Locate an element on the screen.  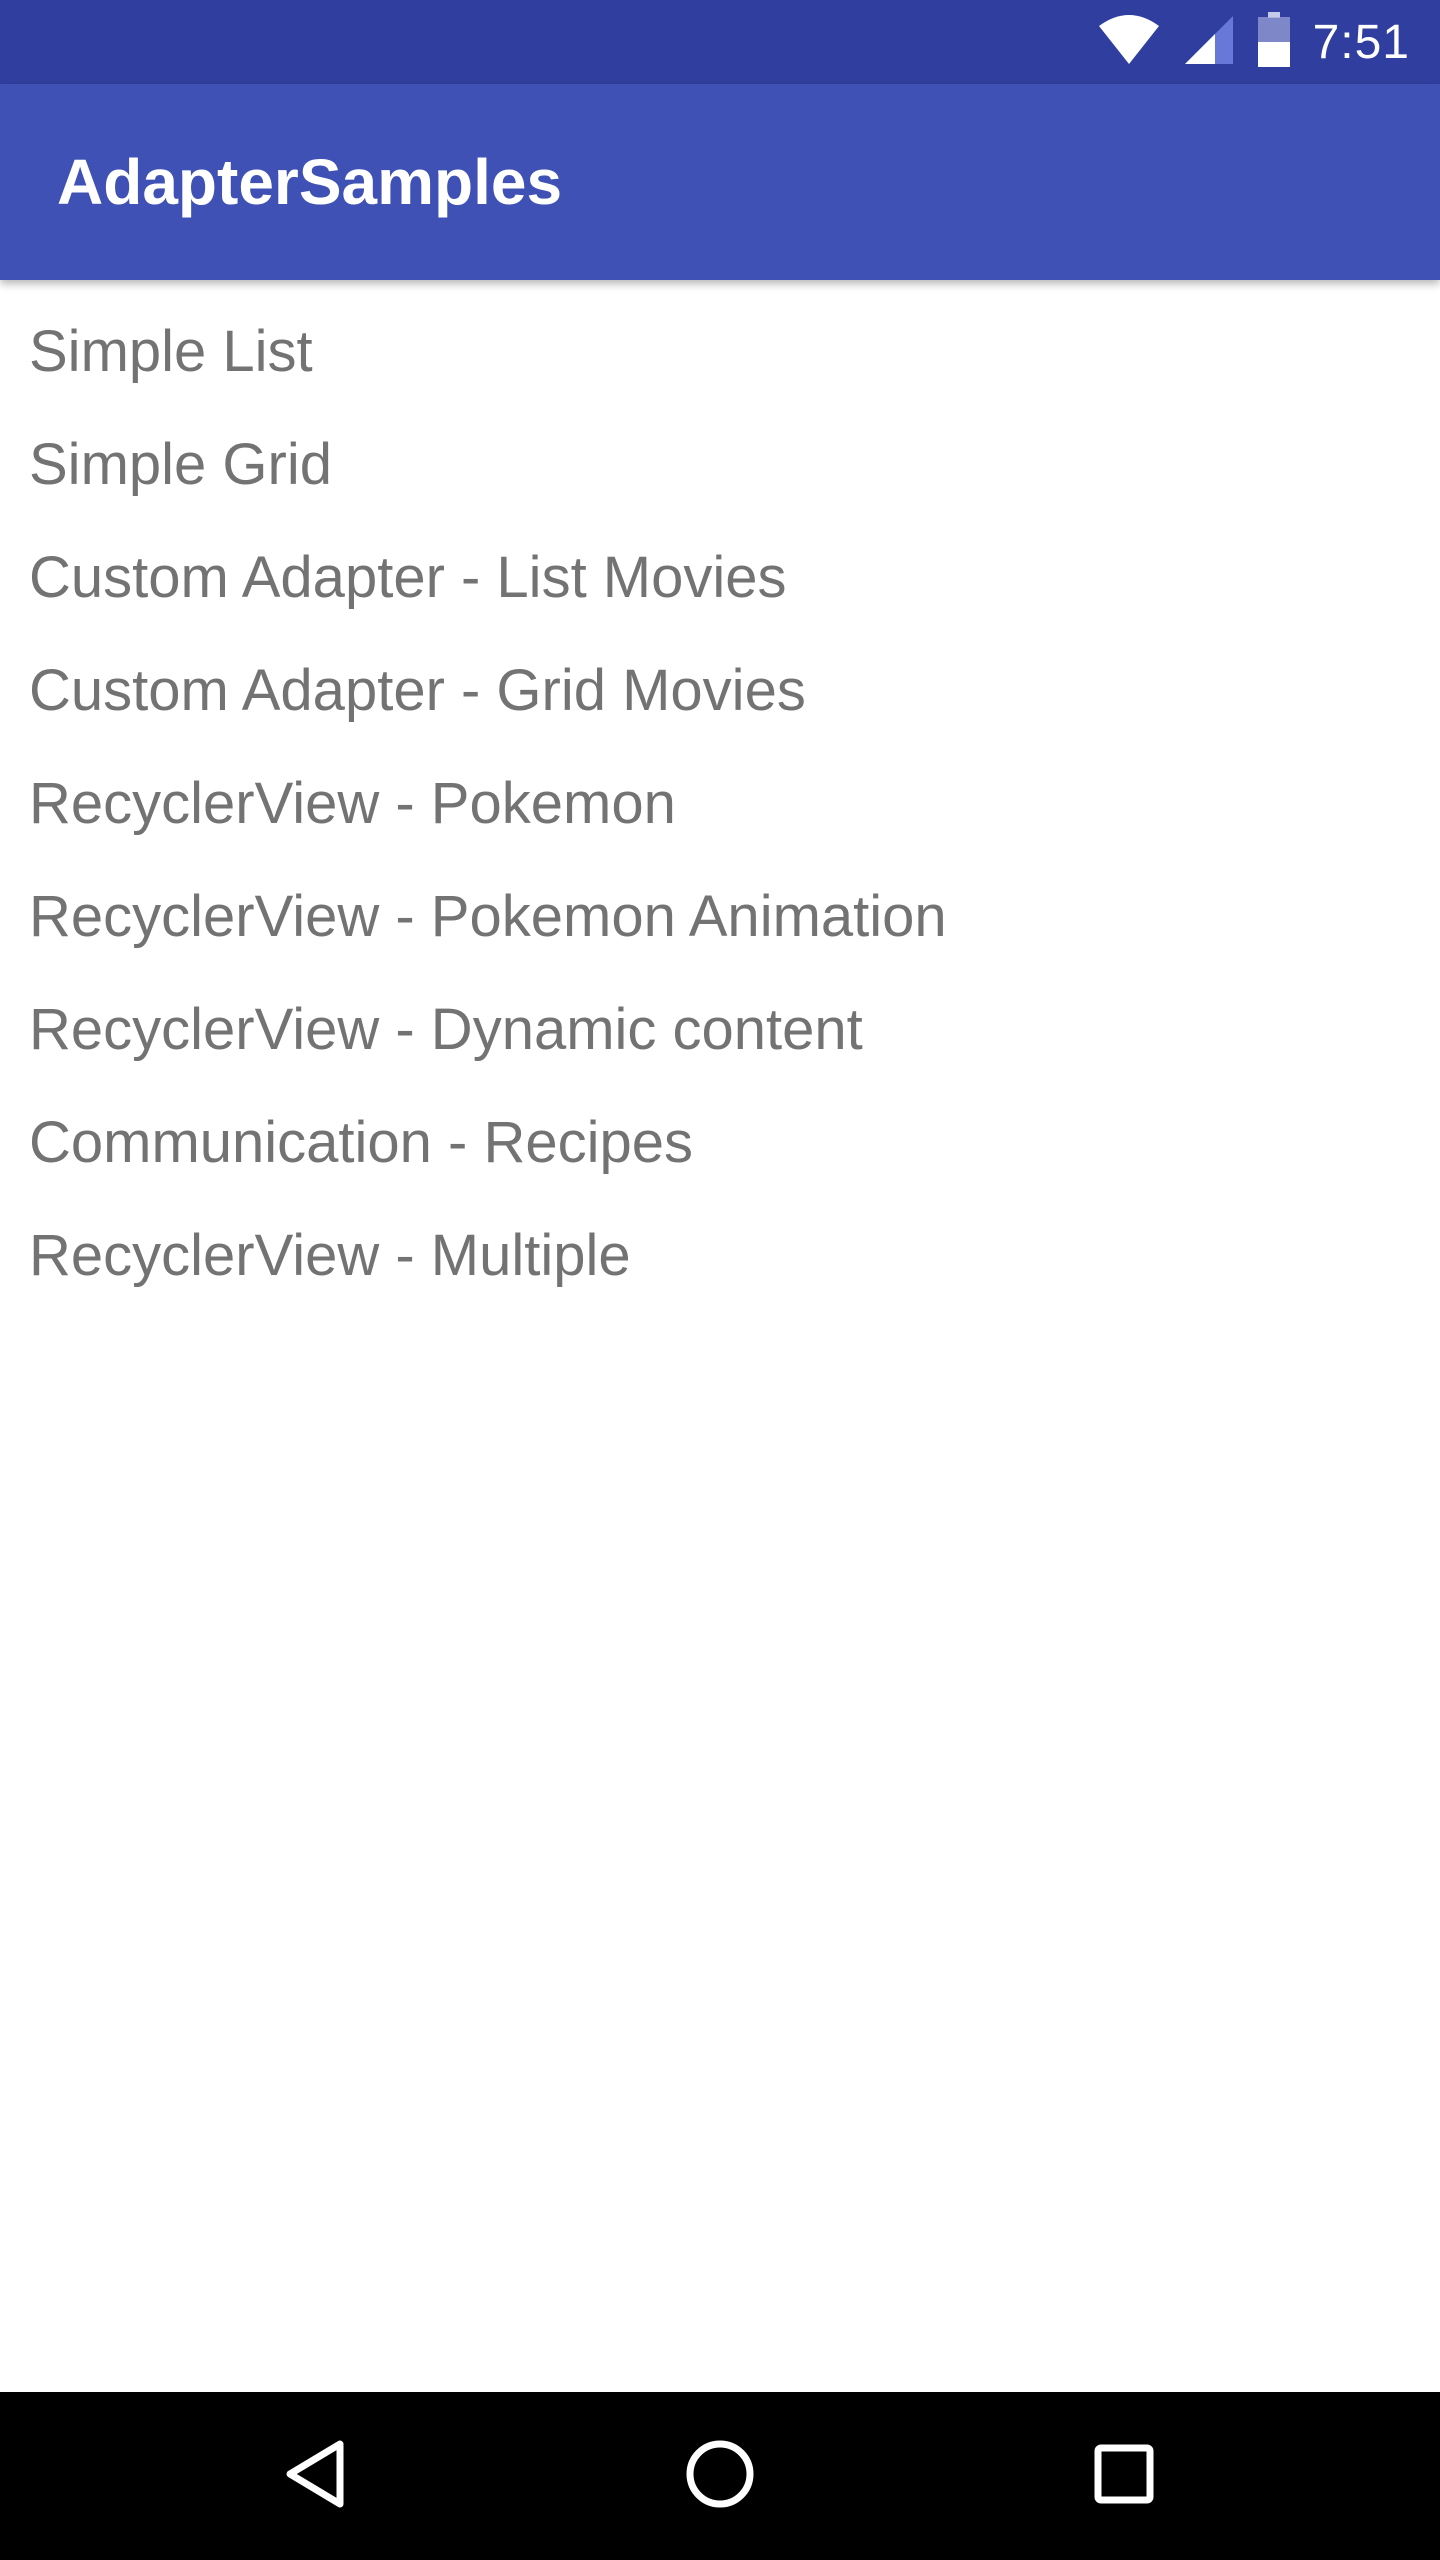
list-item-recyclerview-multiple: RecyclerView - Multiple is located at coordinates (720, 1255).